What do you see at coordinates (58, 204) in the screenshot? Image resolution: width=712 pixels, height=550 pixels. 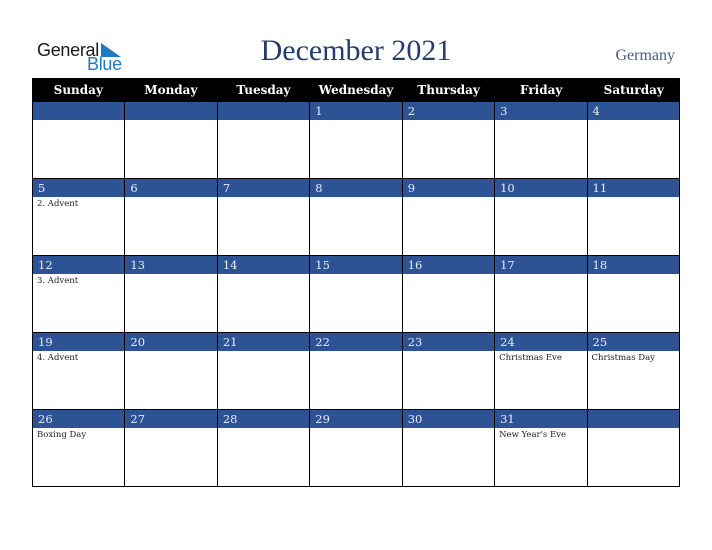 I see `holiday-label: 2. Advent` at bounding box center [58, 204].